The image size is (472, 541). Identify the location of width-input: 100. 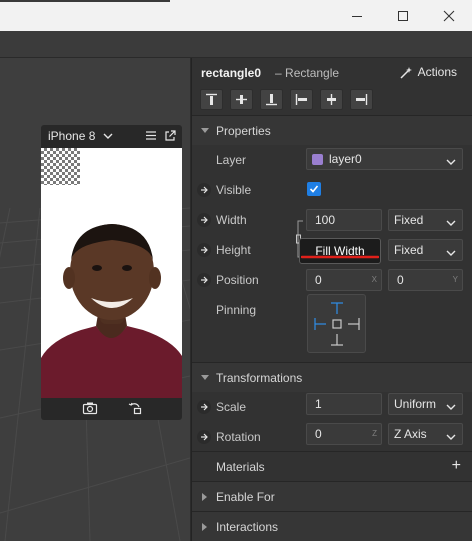
(344, 220).